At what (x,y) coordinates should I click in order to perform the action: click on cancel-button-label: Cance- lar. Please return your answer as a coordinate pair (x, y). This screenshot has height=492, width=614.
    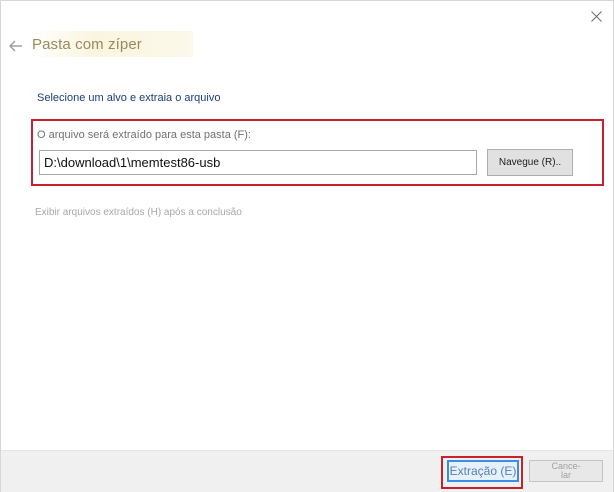
    Looking at the image, I should click on (566, 470).